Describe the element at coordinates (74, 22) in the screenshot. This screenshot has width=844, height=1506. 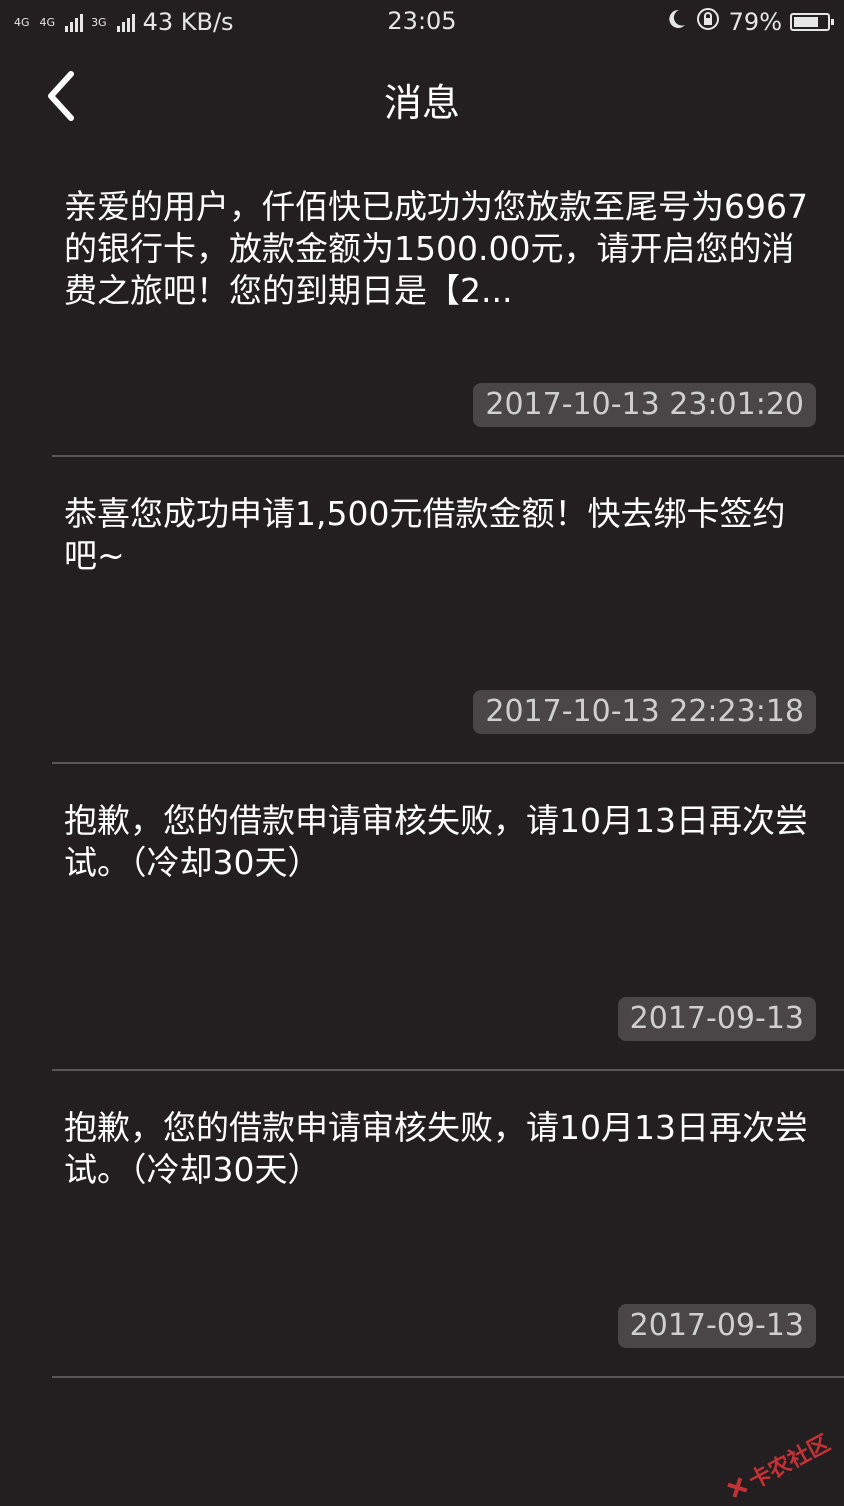
I see `signal-icon` at that location.